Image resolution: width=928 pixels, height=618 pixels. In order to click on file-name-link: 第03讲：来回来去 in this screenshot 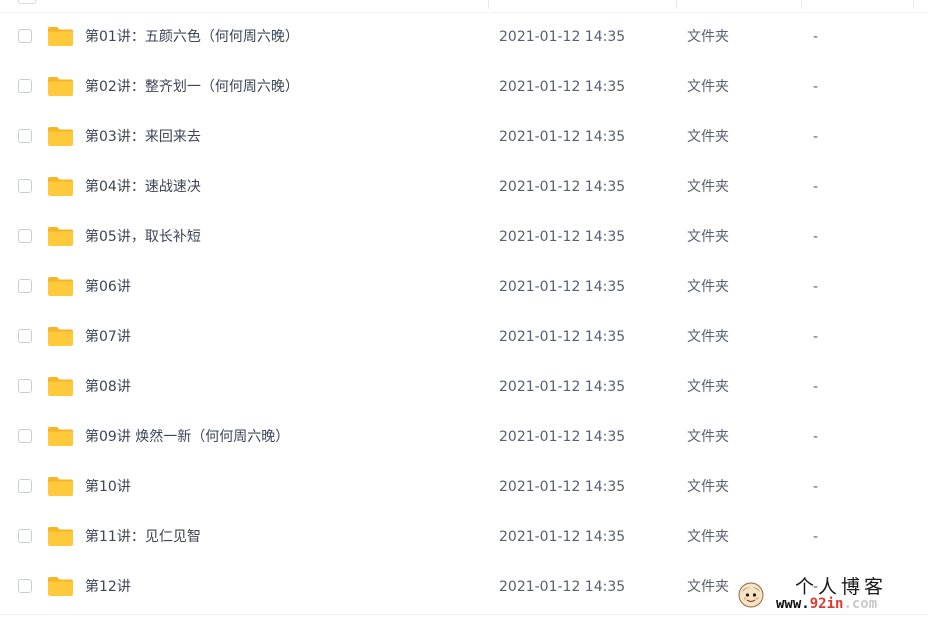, I will do `click(143, 137)`.